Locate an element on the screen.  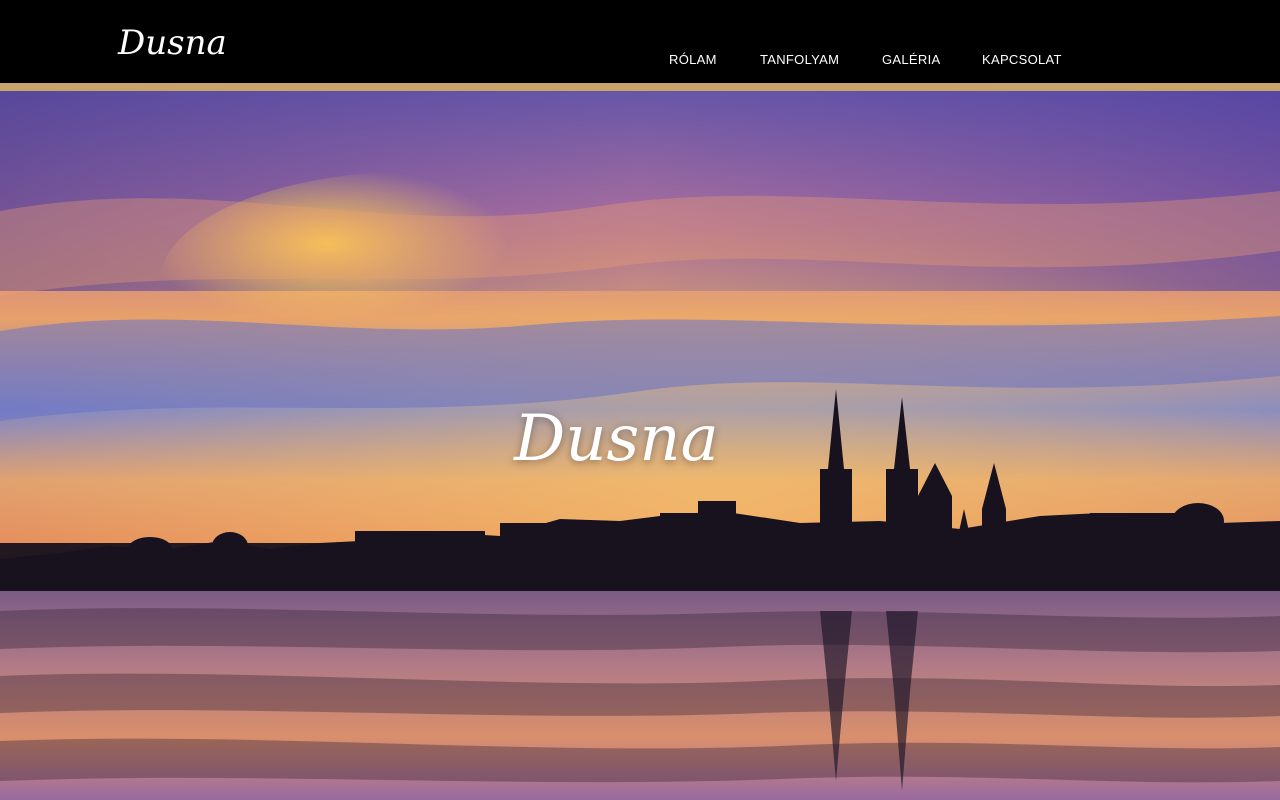
main-nav: RÓLAM TANFOLYAM GALÉRIA KAPCSOLAT is located at coordinates (640, 60).